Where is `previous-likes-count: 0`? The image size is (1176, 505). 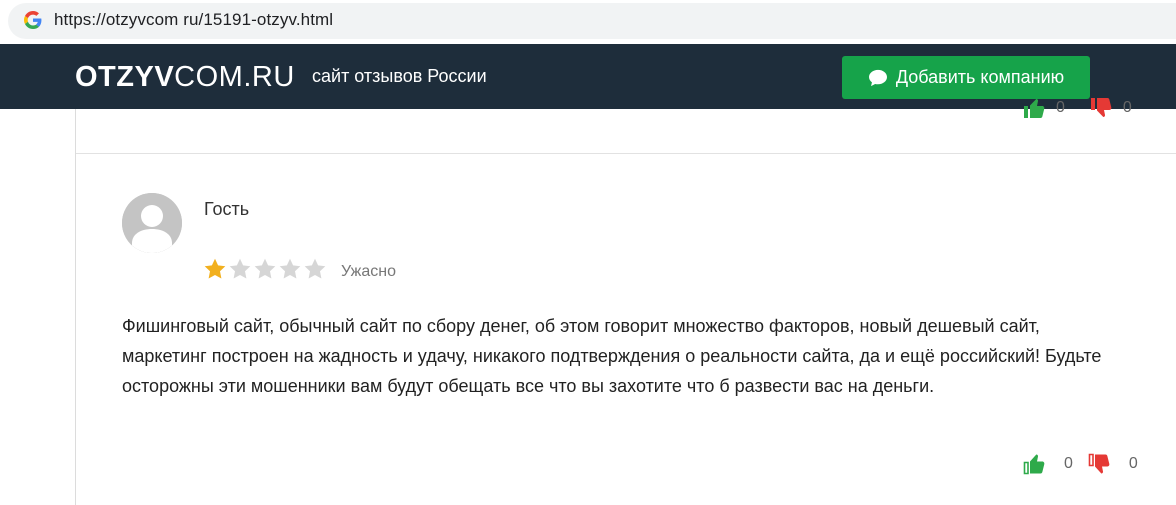 previous-likes-count: 0 is located at coordinates (1060, 107).